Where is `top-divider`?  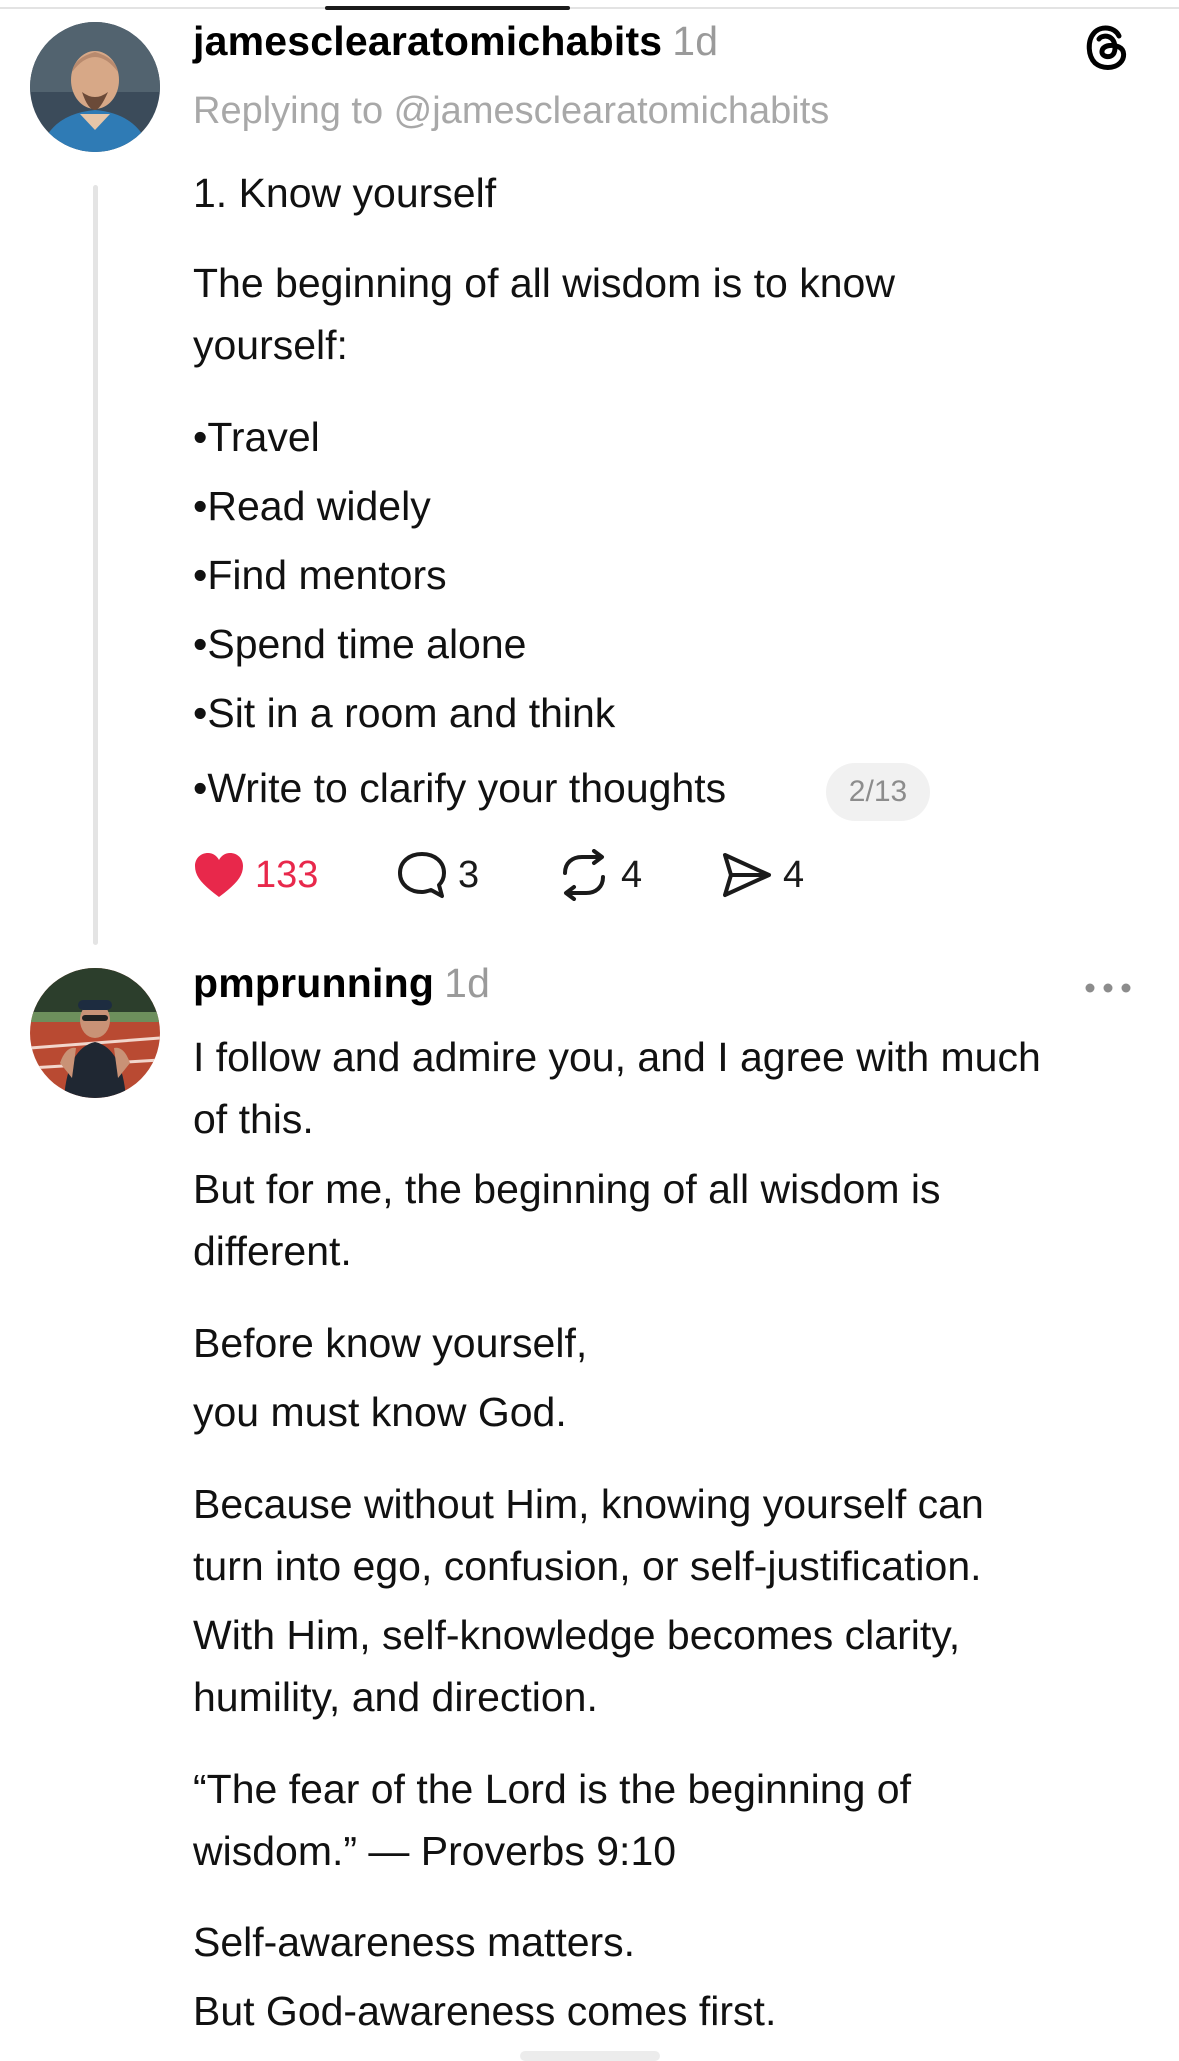
top-divider is located at coordinates (589, 8).